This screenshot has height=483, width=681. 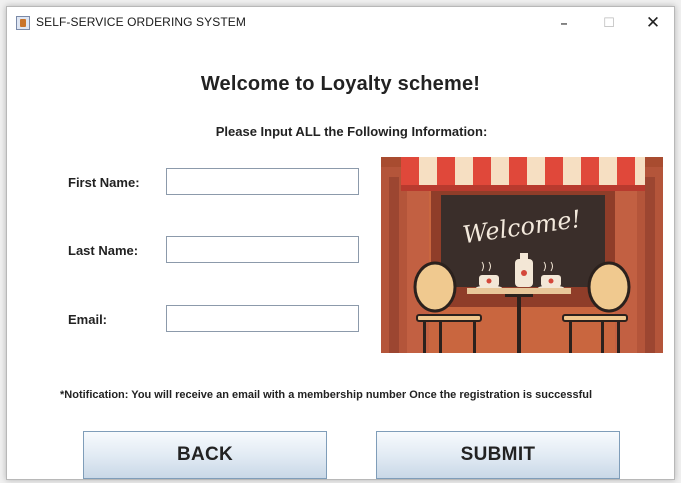 What do you see at coordinates (340, 84) in the screenshot?
I see `page-title: Welcome to Loyalty scheme!` at bounding box center [340, 84].